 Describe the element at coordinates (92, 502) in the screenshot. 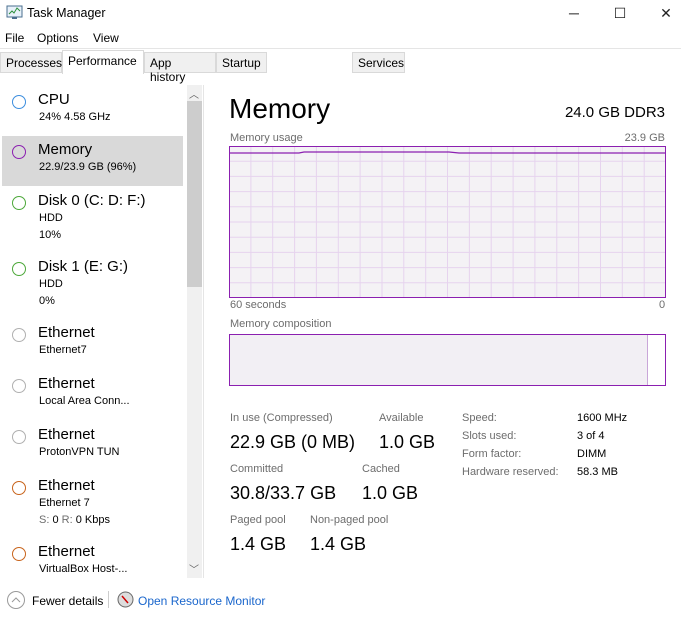

I see `sidebar-item-ethernet: Ethernet Ethernet 7 S: 0 R: 0 Kbps` at that location.